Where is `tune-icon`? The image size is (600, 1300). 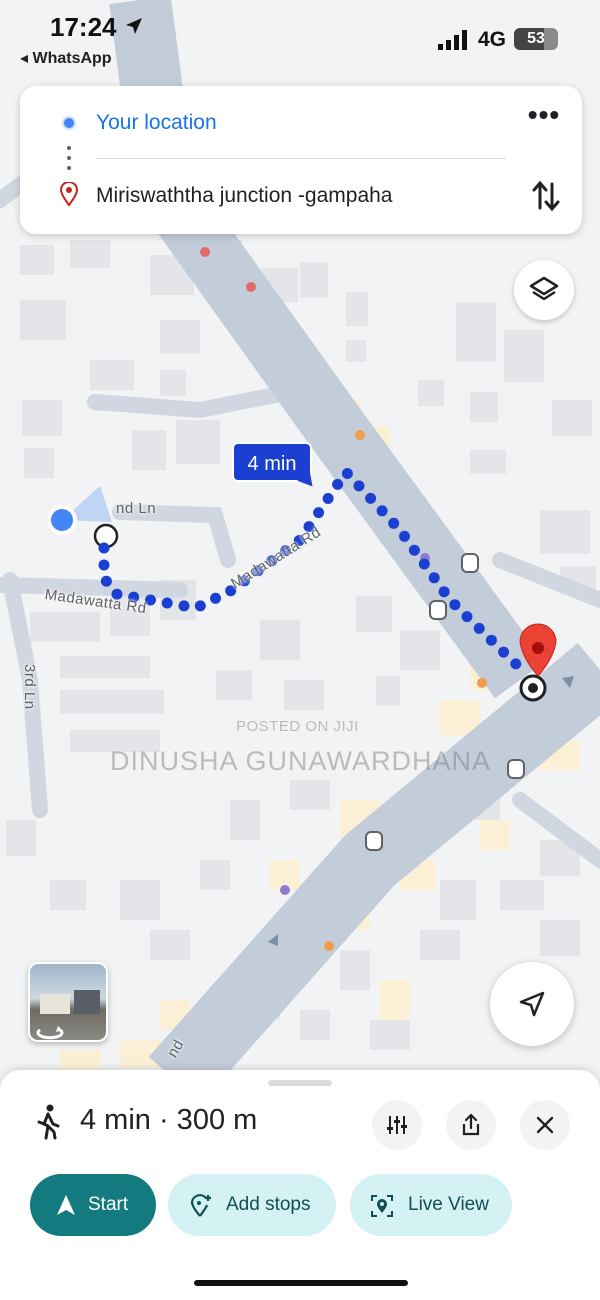
tune-icon is located at coordinates (397, 1125).